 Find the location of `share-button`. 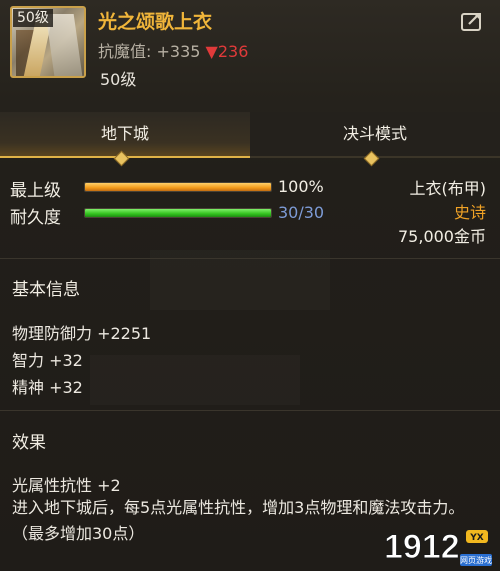

share-button is located at coordinates (473, 21).